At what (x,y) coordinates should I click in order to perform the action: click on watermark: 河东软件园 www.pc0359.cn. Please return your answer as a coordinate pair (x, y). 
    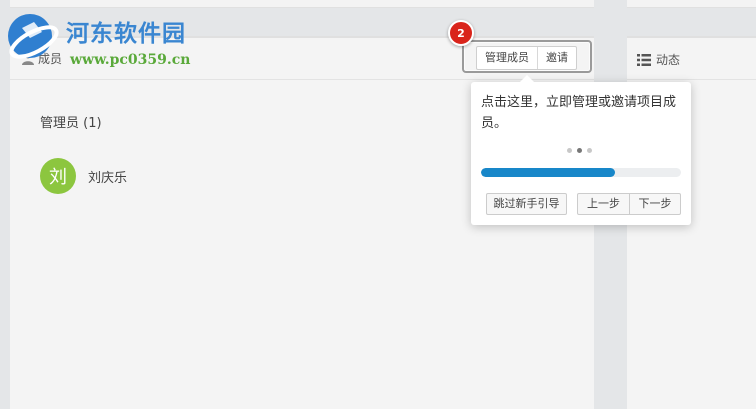
    Looking at the image, I should click on (109, 40).